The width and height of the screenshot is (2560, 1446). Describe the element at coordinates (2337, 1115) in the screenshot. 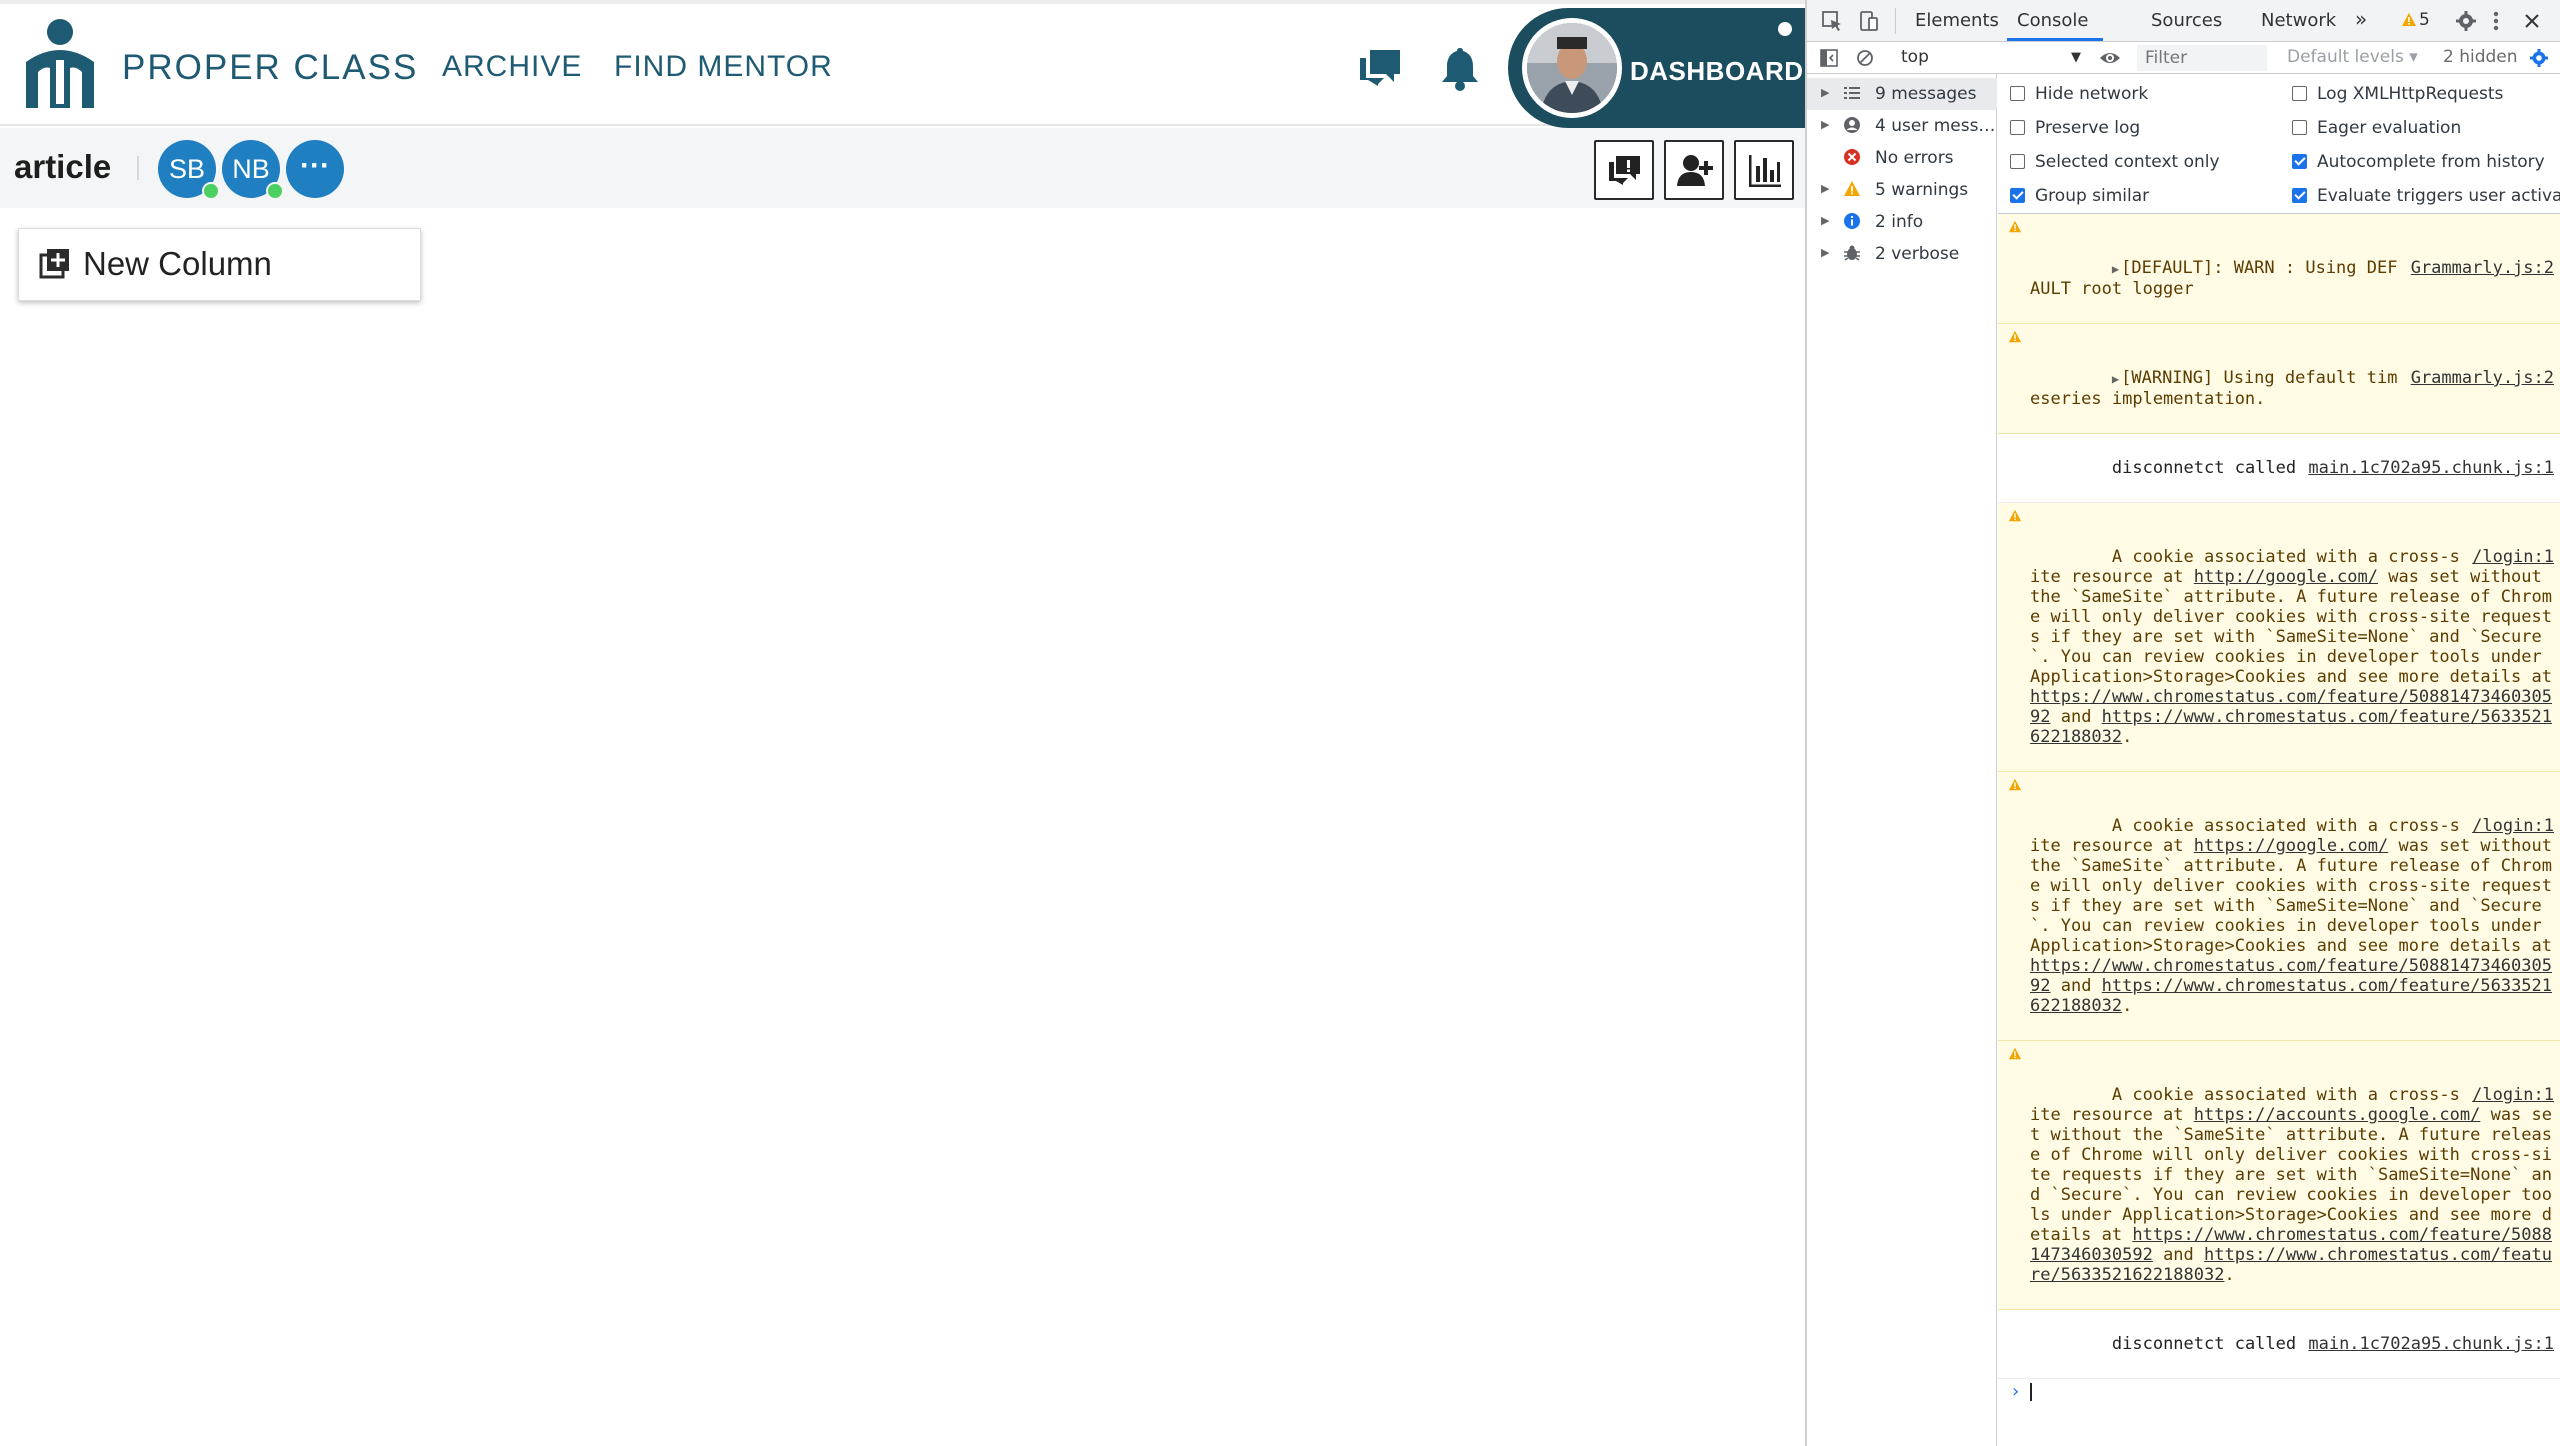

I see `message-link: https://accounts.google.com/` at that location.